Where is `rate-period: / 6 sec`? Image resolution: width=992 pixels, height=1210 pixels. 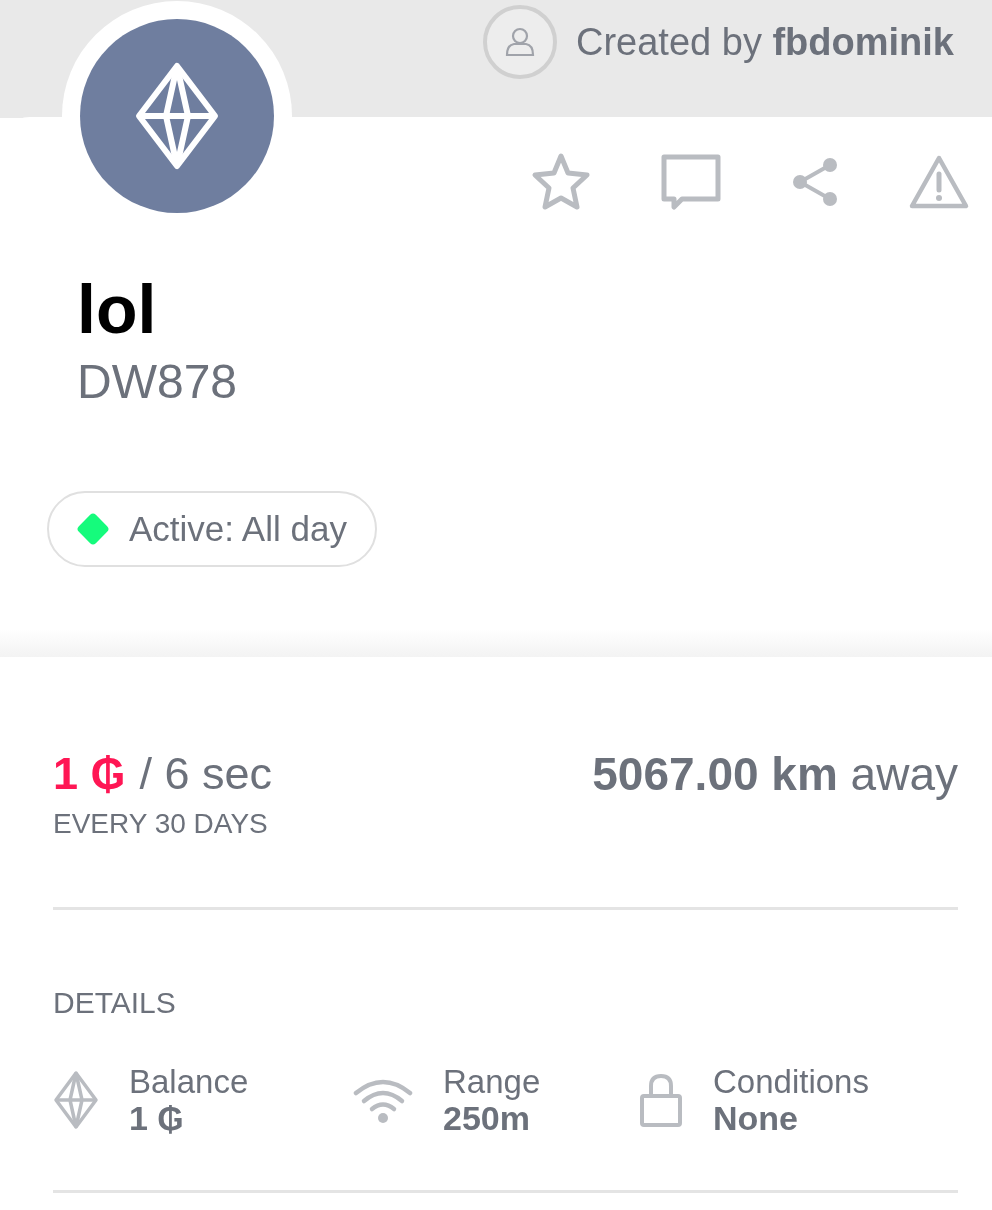 rate-period: / 6 sec is located at coordinates (206, 773).